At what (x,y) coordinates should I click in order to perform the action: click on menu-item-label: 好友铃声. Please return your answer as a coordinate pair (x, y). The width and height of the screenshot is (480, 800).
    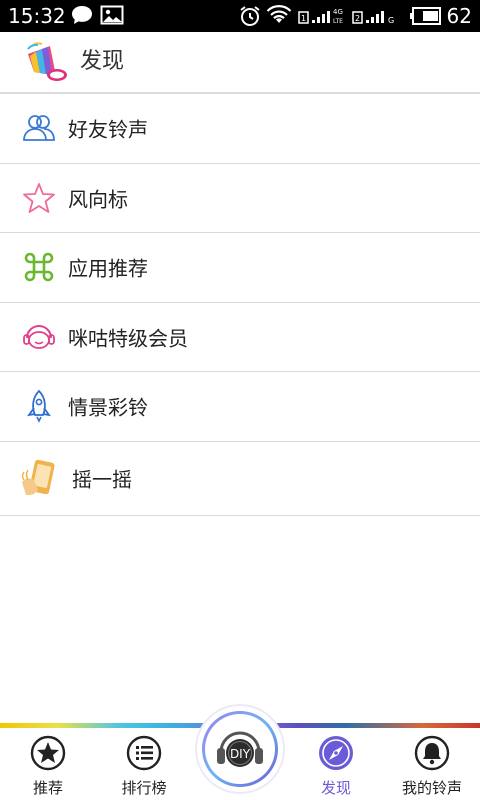
    Looking at the image, I should click on (108, 129).